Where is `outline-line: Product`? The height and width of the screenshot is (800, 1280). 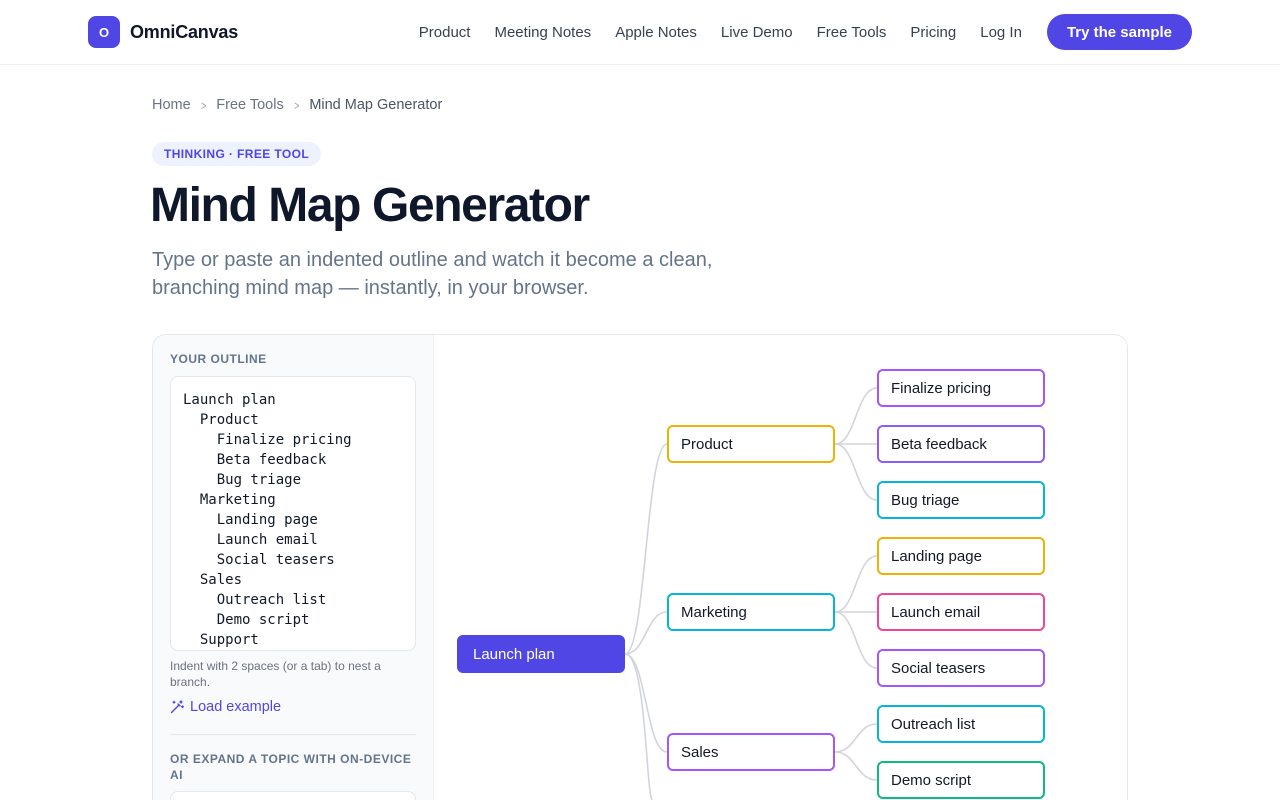 outline-line: Product is located at coordinates (221, 420).